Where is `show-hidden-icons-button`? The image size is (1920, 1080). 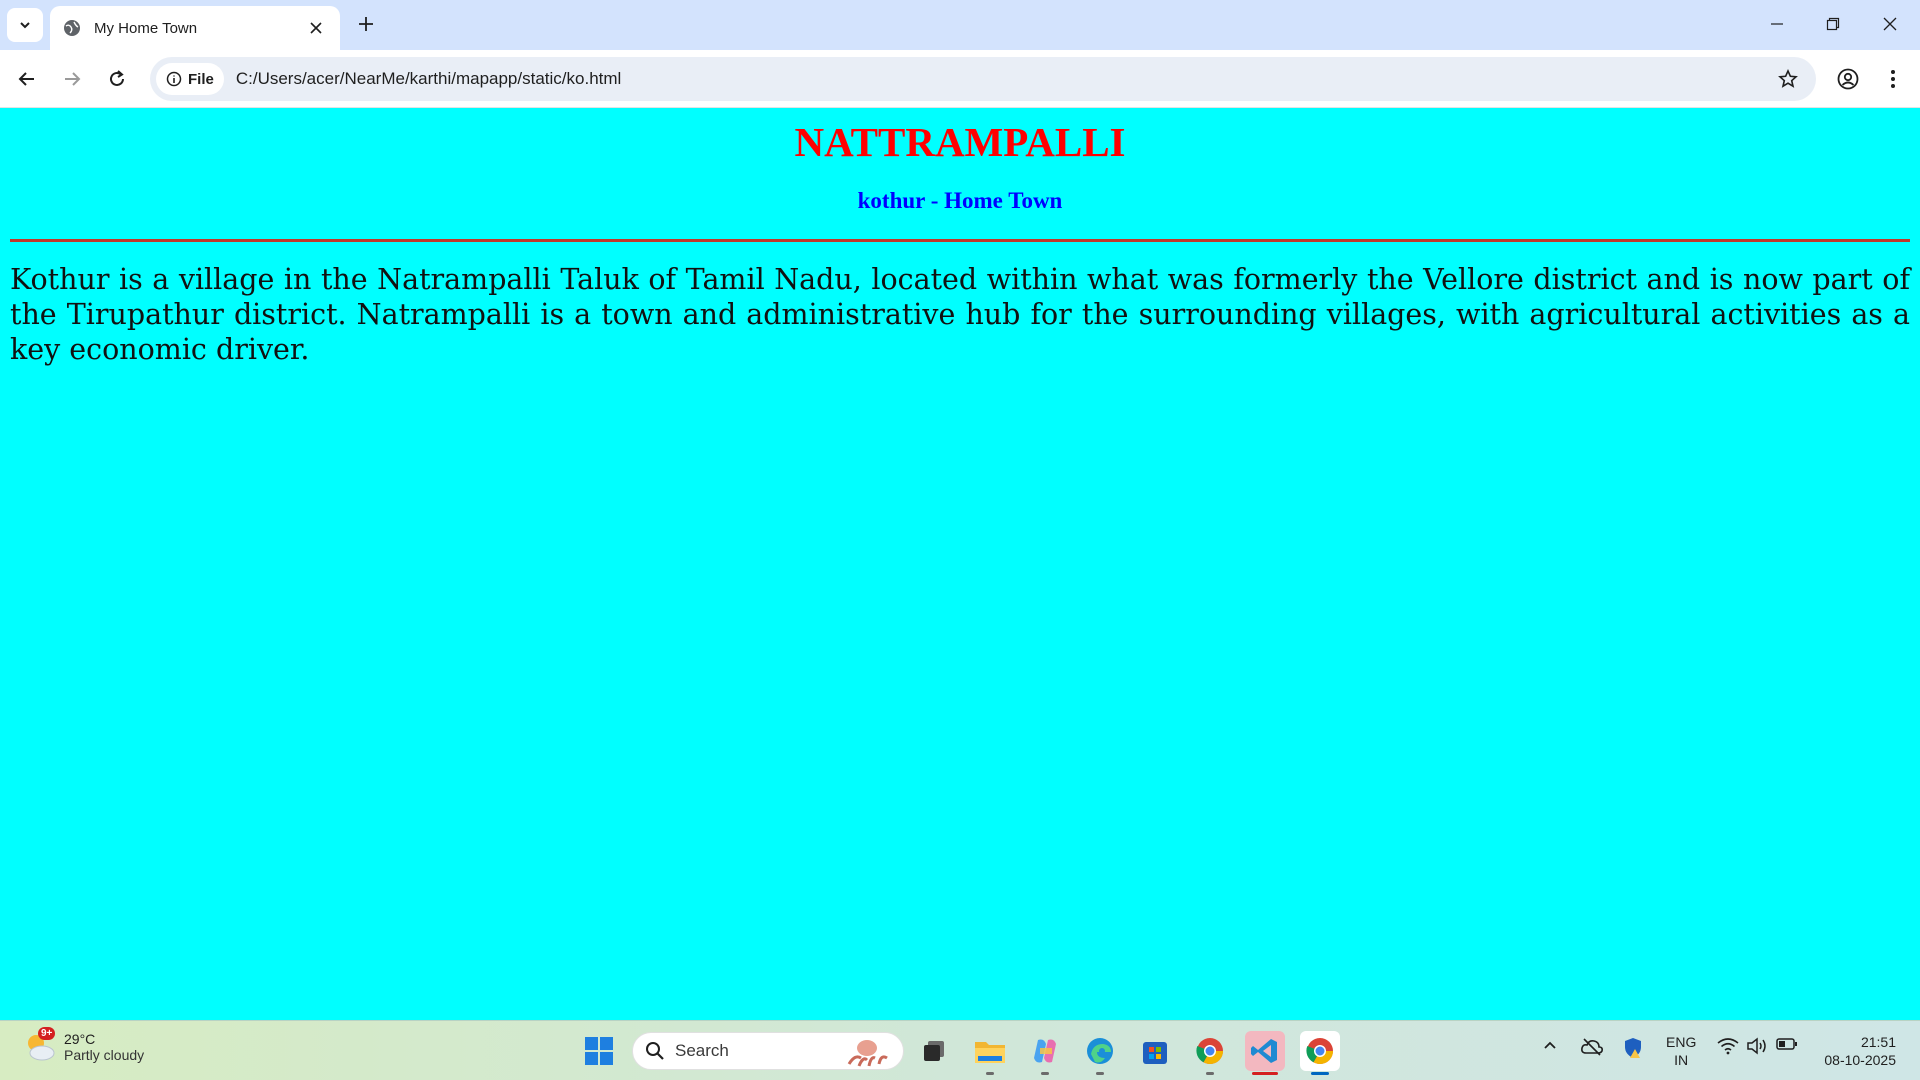
show-hidden-icons-button is located at coordinates (1550, 1045).